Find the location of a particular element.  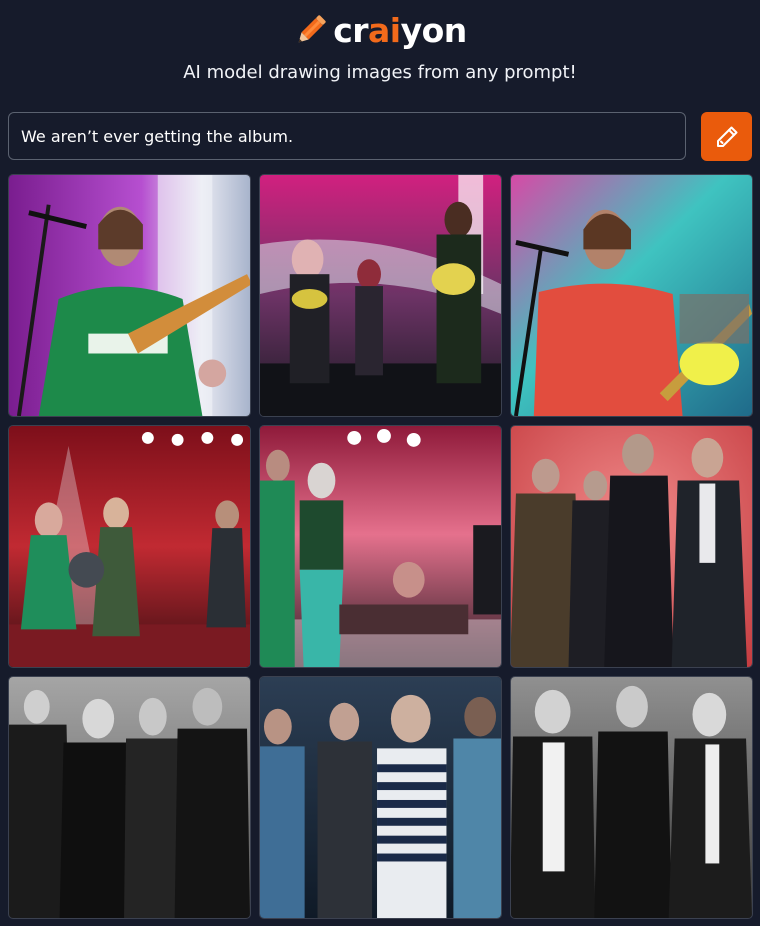

pencil-logo-icon is located at coordinates (312, 29).